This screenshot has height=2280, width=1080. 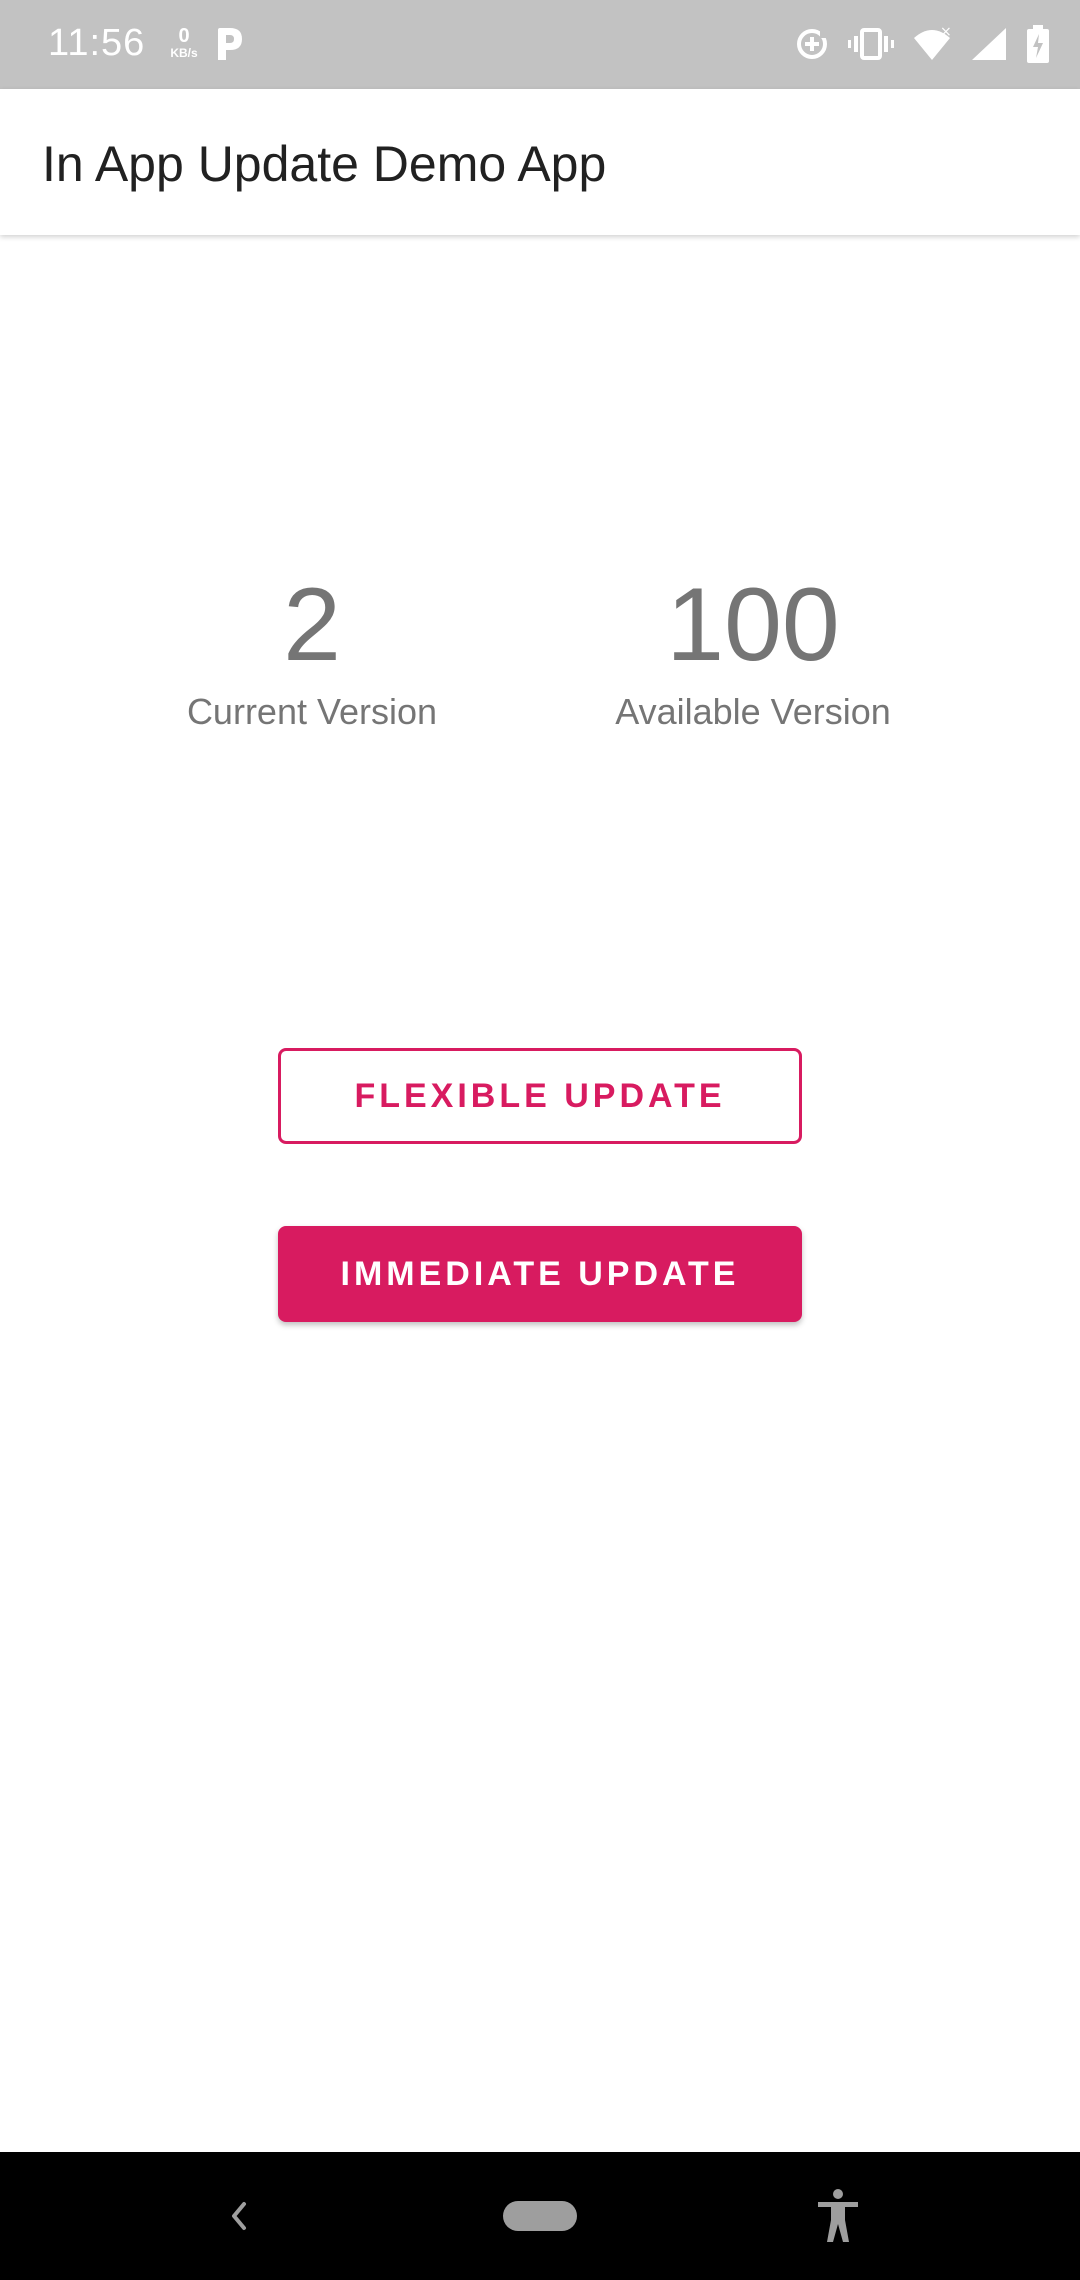 I want to click on status-time: 11:56, so click(x=97, y=43).